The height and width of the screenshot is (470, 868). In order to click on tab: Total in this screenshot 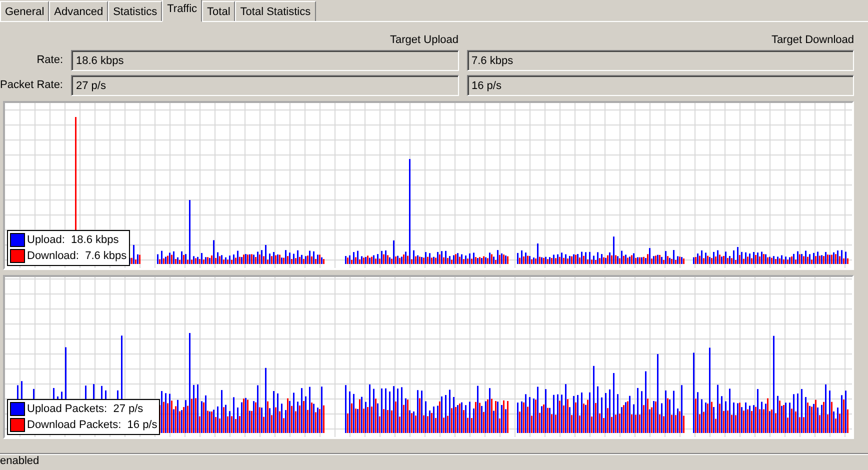, I will do `click(219, 11)`.